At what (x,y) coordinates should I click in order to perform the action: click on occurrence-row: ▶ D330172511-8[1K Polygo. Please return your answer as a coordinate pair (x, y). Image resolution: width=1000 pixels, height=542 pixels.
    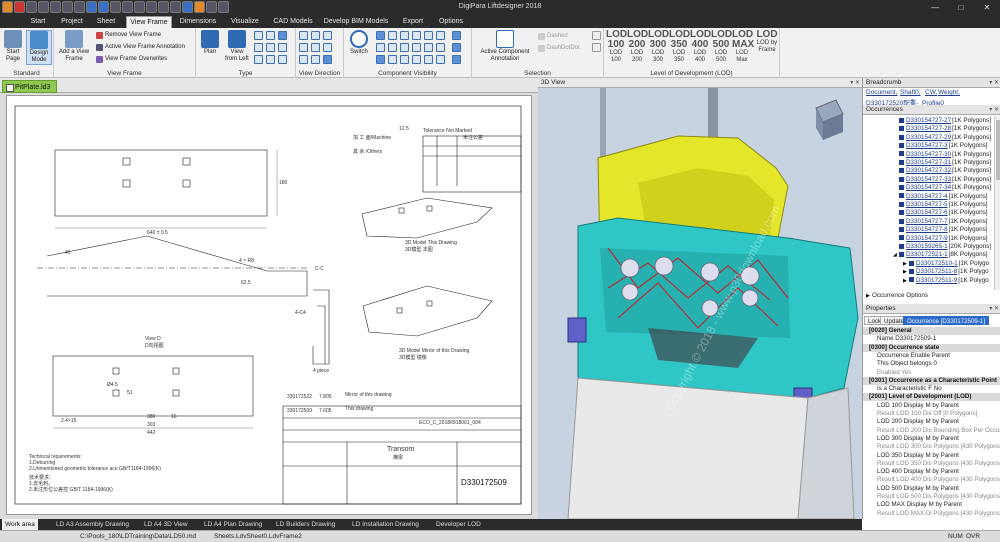
    Looking at the image, I should click on (928, 272).